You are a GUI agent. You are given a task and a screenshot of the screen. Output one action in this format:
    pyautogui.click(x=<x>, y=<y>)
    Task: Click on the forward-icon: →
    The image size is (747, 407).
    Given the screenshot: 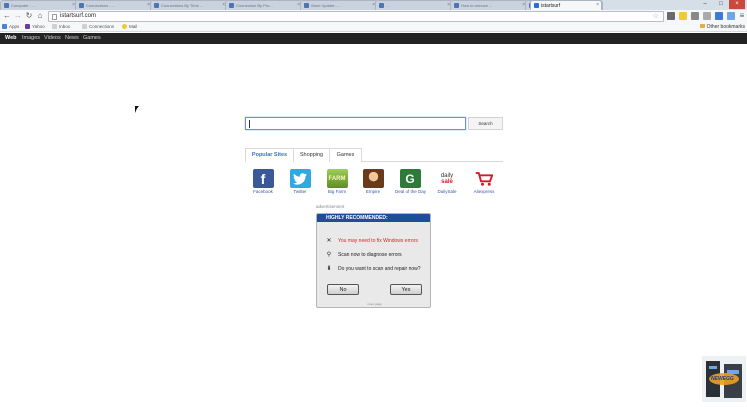 What is the action you would take?
    pyautogui.click(x=18, y=16)
    